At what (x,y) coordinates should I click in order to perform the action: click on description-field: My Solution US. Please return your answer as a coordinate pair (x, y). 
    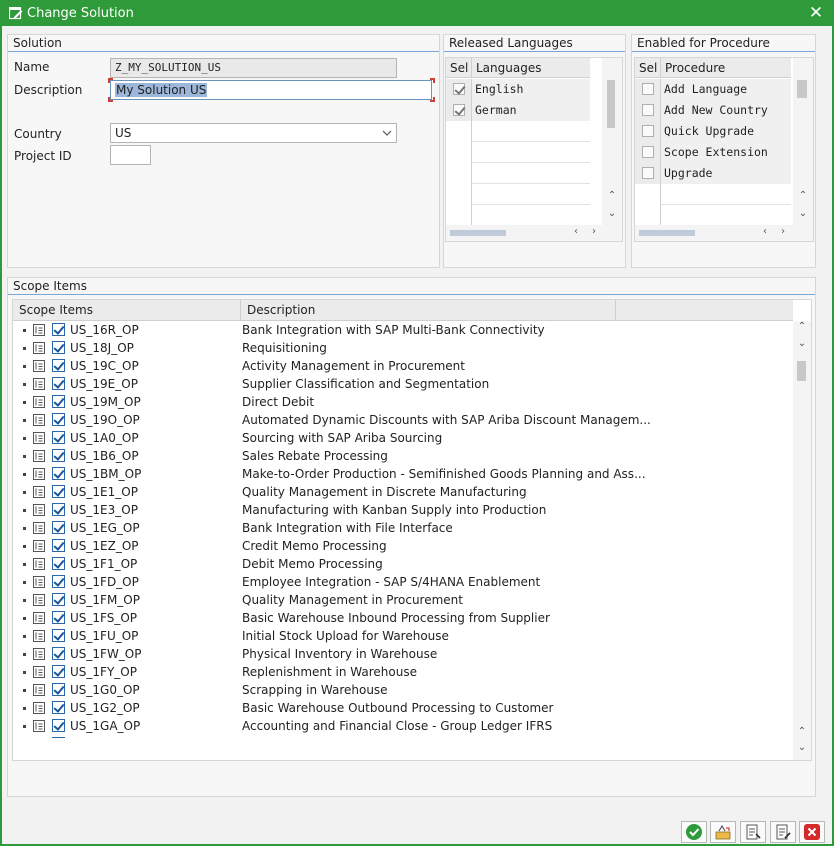
    Looking at the image, I should click on (271, 90).